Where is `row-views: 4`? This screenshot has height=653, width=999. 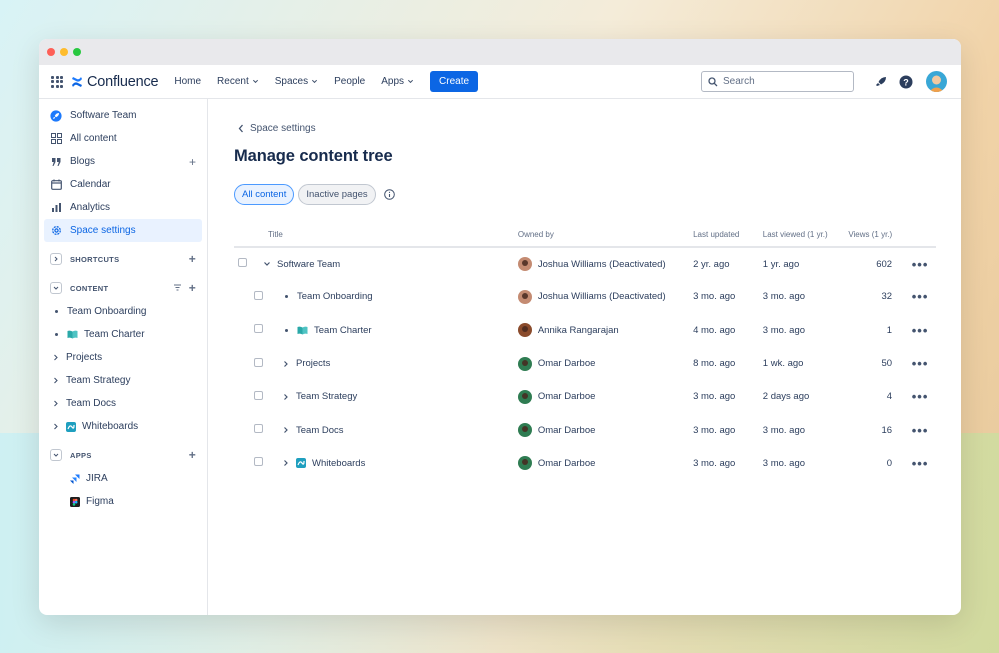
row-views: 4 is located at coordinates (889, 397).